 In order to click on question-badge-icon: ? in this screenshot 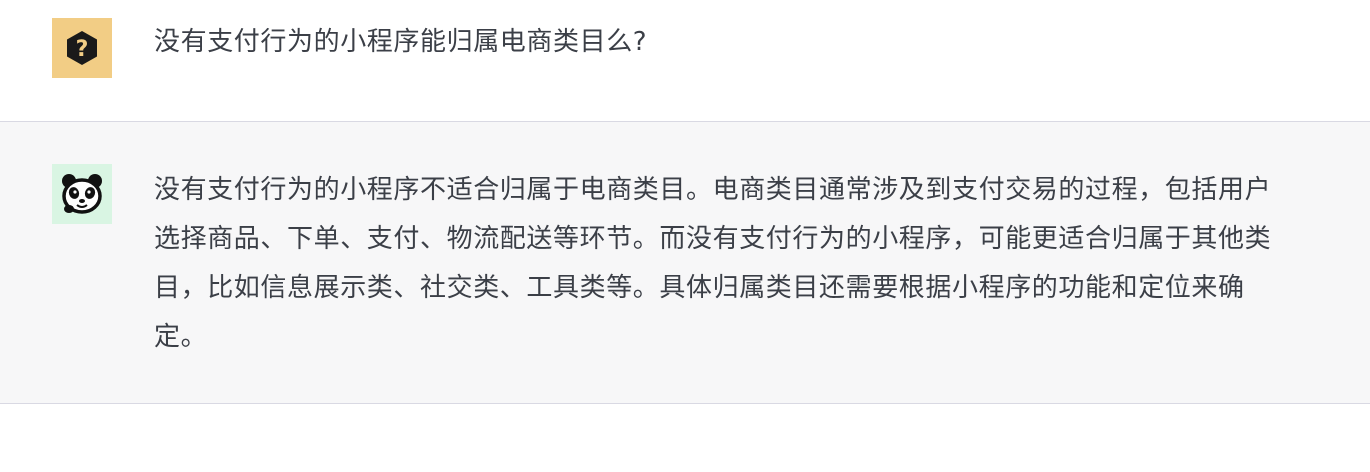, I will do `click(82, 48)`.